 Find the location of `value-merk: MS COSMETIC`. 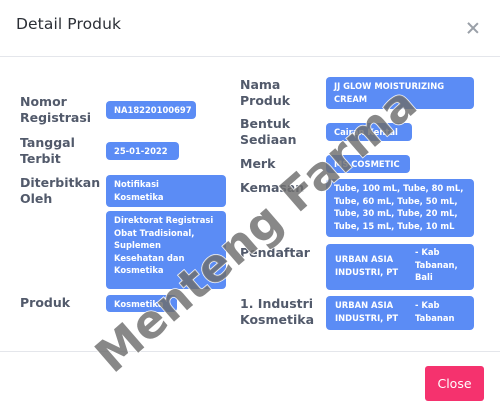

value-merk: MS COSMETIC is located at coordinates (368, 164).